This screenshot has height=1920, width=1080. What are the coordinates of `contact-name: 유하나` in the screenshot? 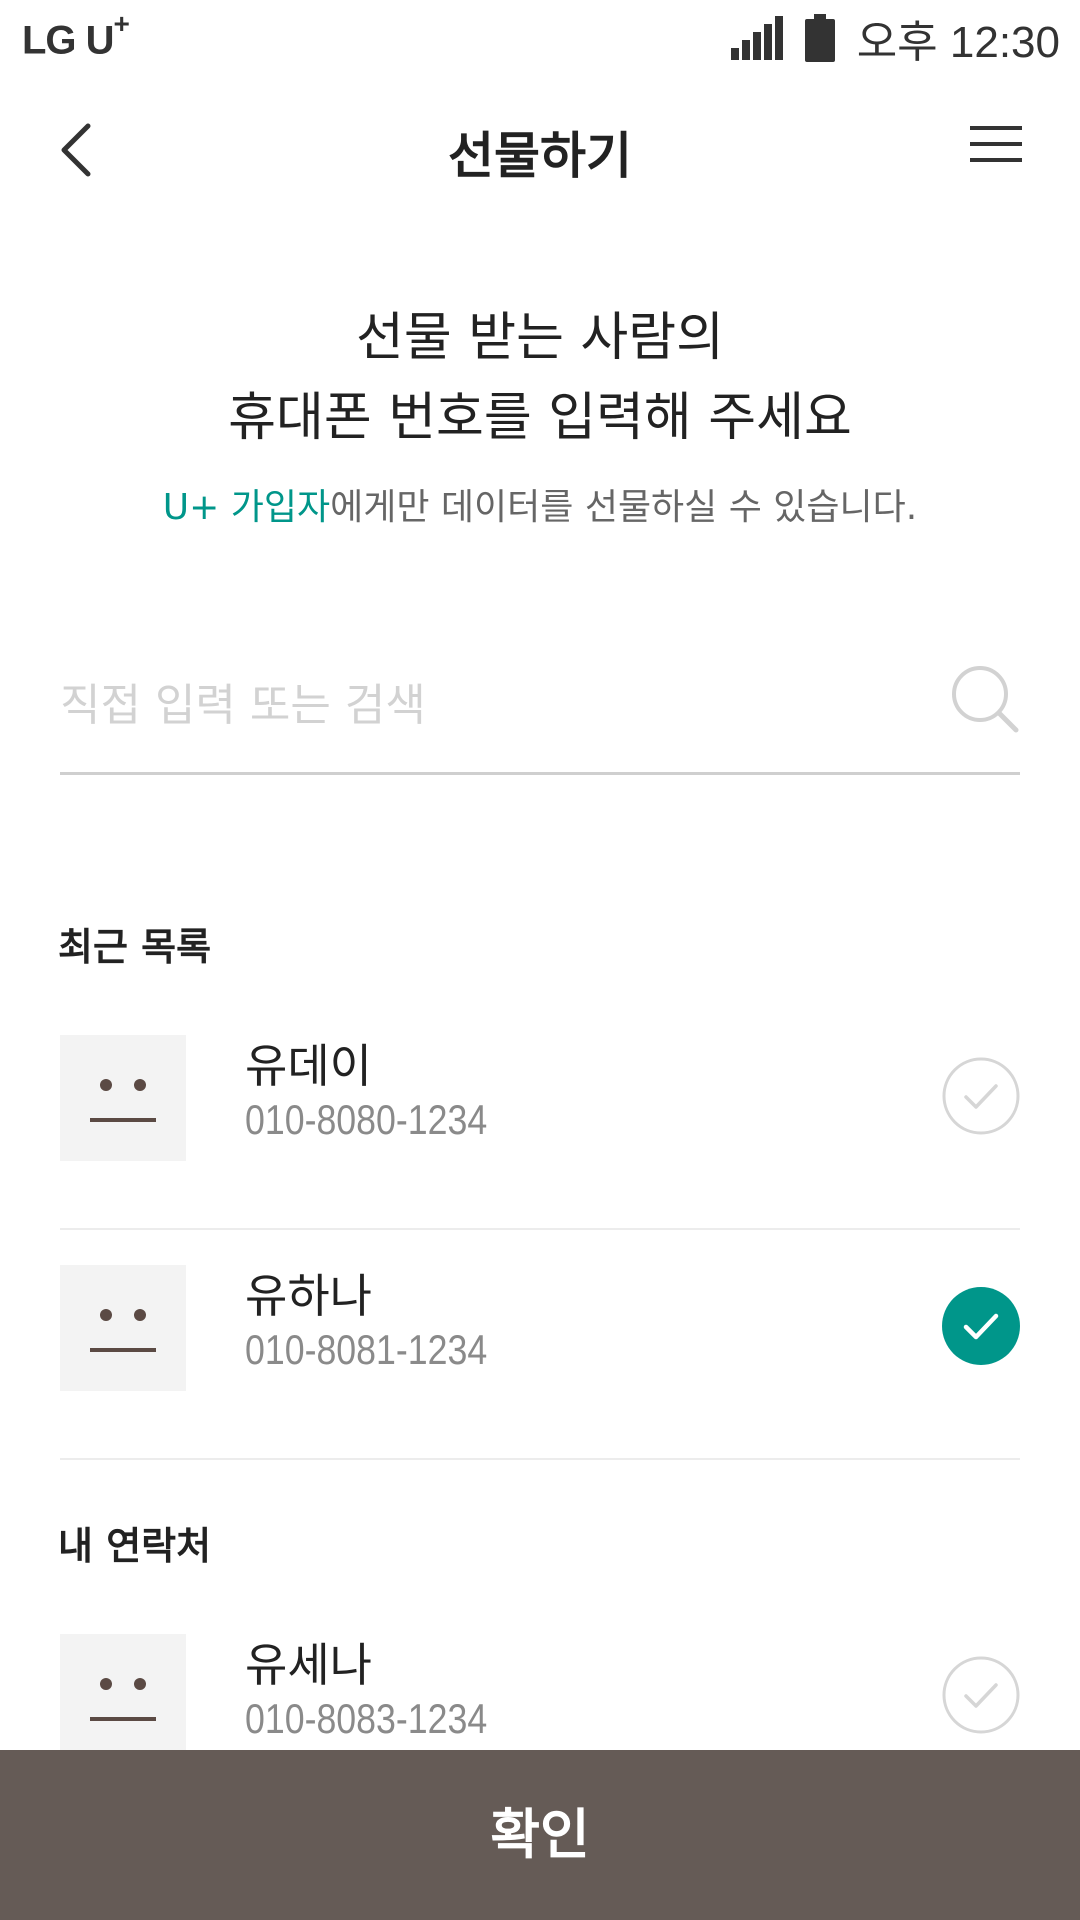 It's located at (308, 1296).